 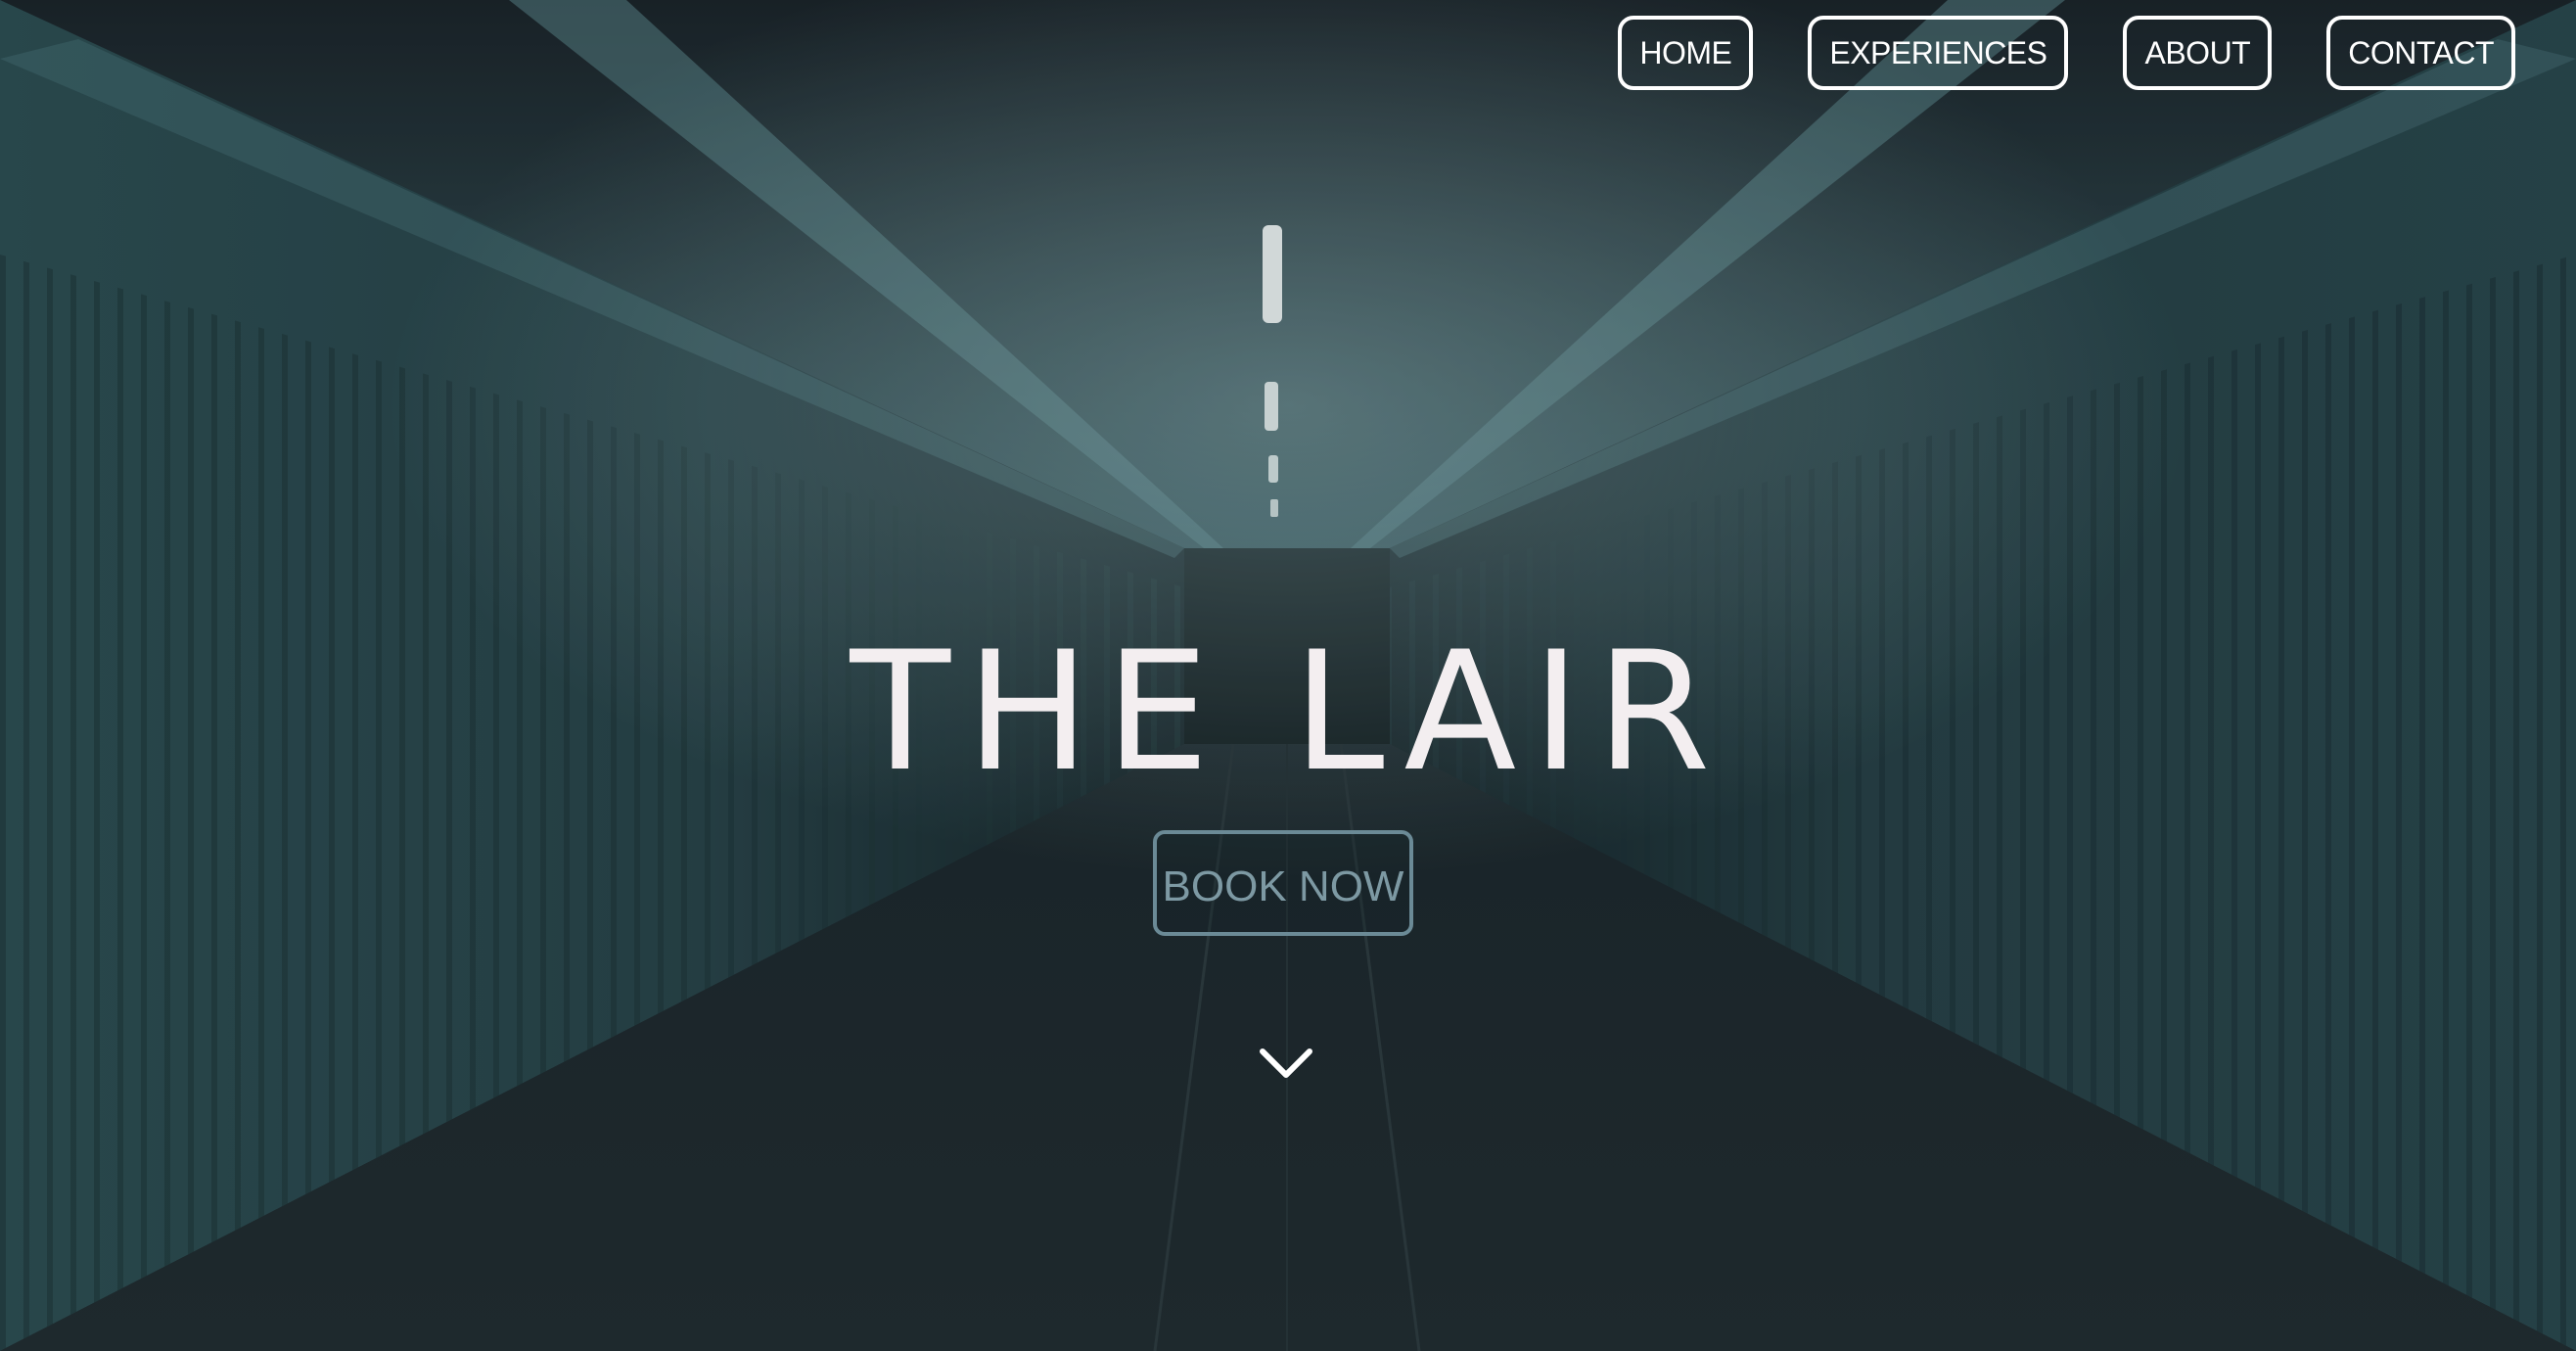 I want to click on nav-contact-button: CONTACT, so click(x=2420, y=53).